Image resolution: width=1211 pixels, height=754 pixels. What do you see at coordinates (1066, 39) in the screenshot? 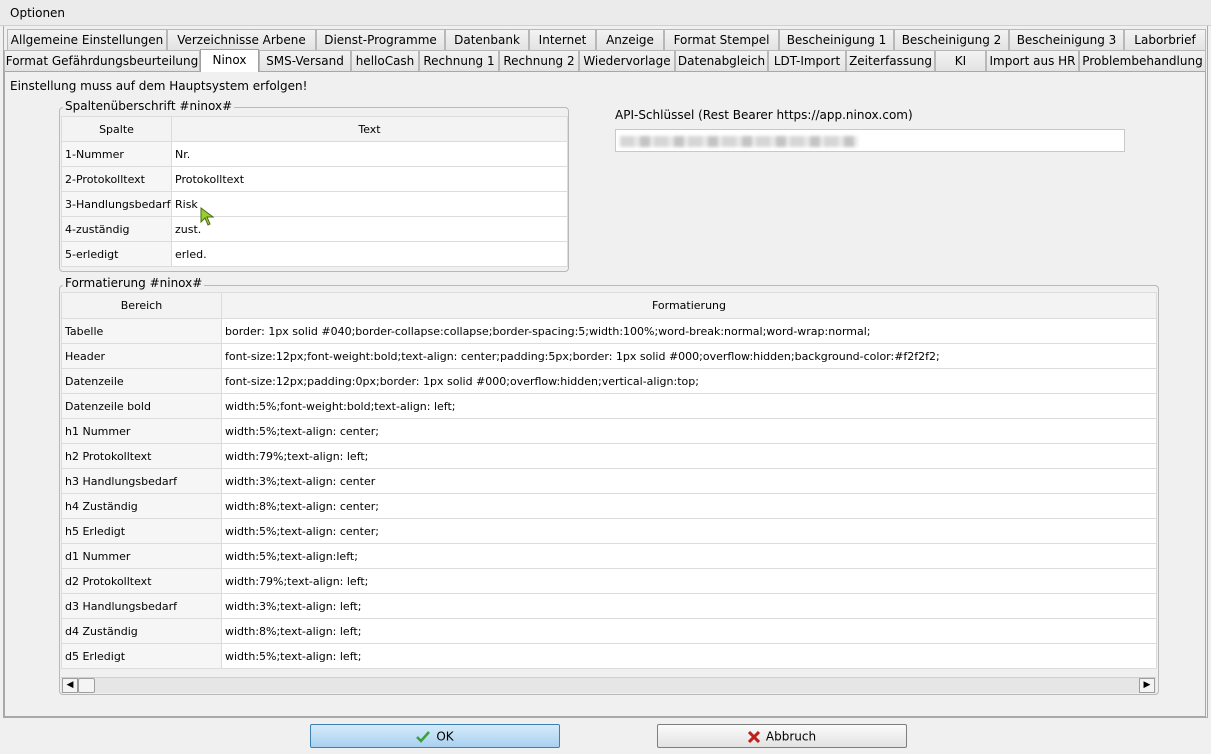
I see `tab-bescheinigung-3: Bescheinigung 3` at bounding box center [1066, 39].